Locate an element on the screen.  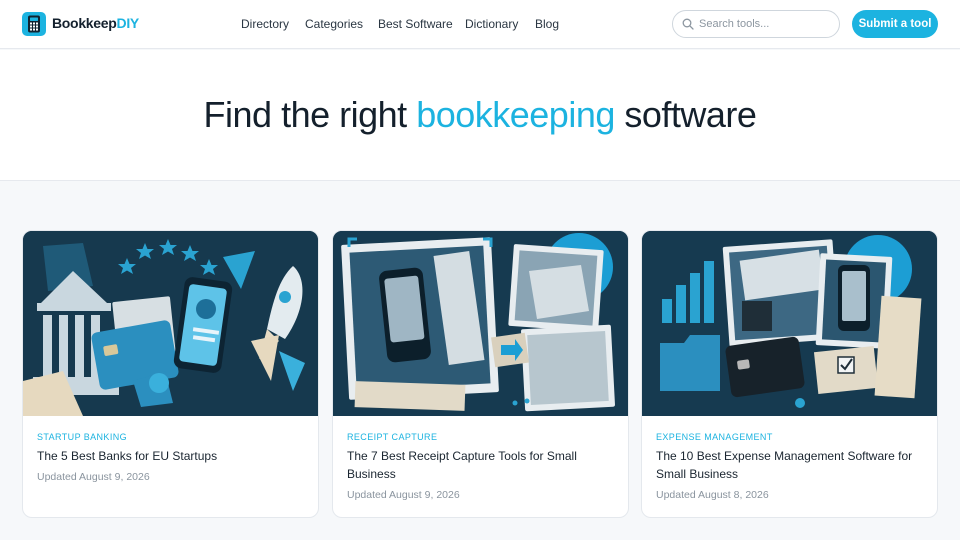
card-category: RECEIPT CAPTURE is located at coordinates (392, 437).